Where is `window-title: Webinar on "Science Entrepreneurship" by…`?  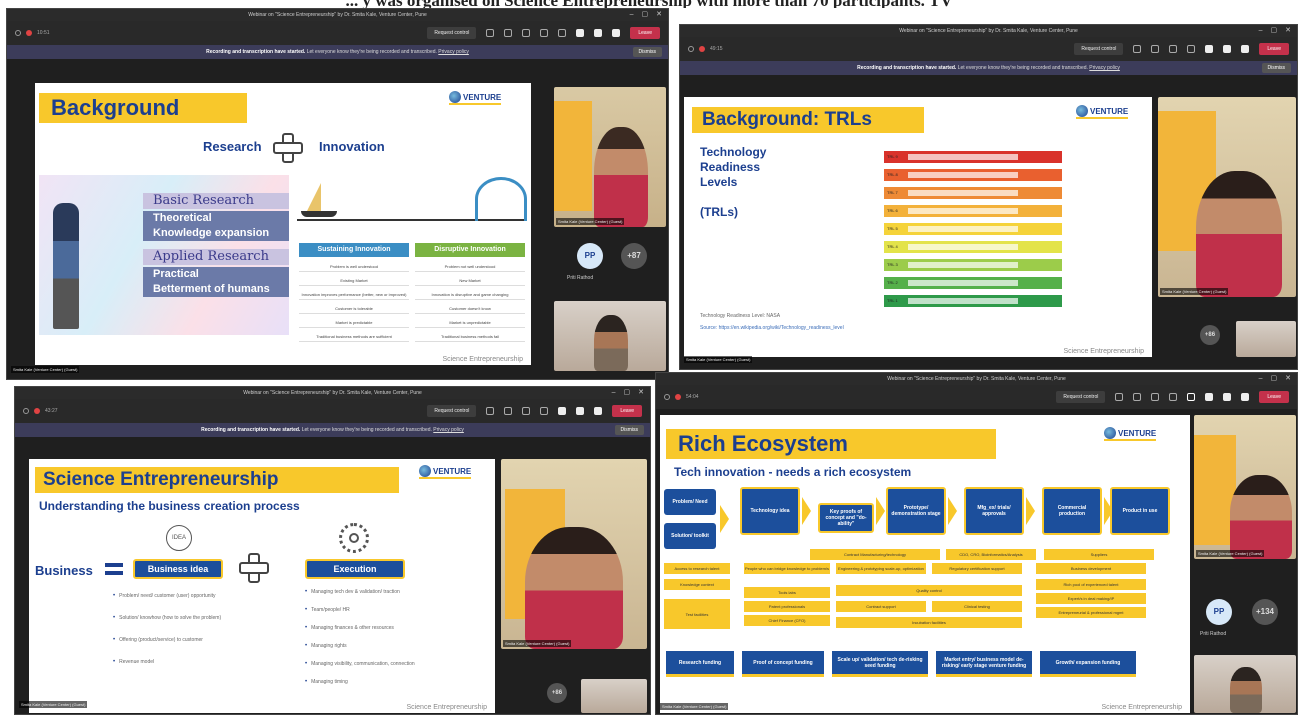 window-title: Webinar on "Science Entrepreneurship" by… is located at coordinates (976, 379).